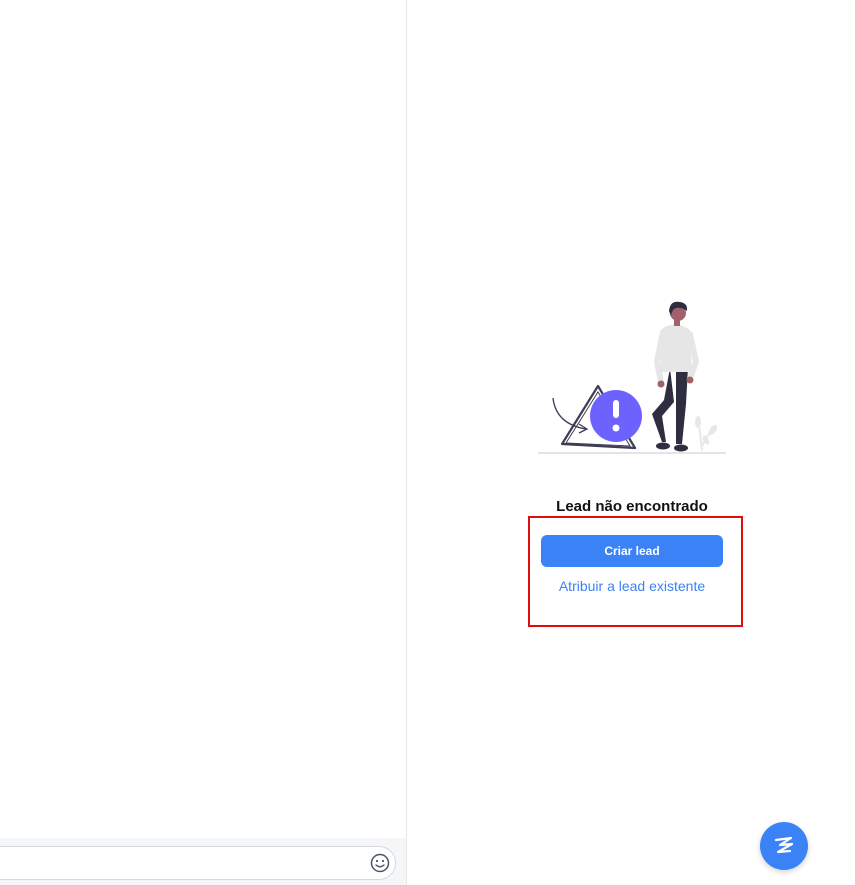 This screenshot has height=885, width=855. Describe the element at coordinates (632, 586) in the screenshot. I see `assign-existing-lead-link: Atribuir a lead existente` at that location.